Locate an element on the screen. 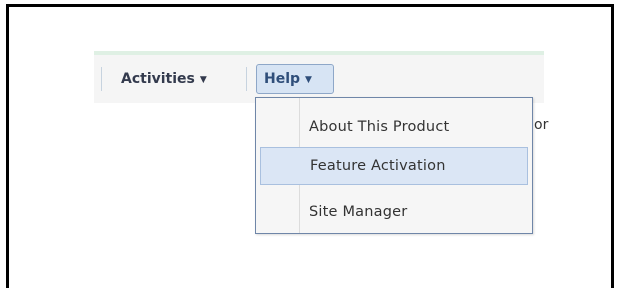 The image size is (624, 288). activities-menu-label: Activities is located at coordinates (158, 79).